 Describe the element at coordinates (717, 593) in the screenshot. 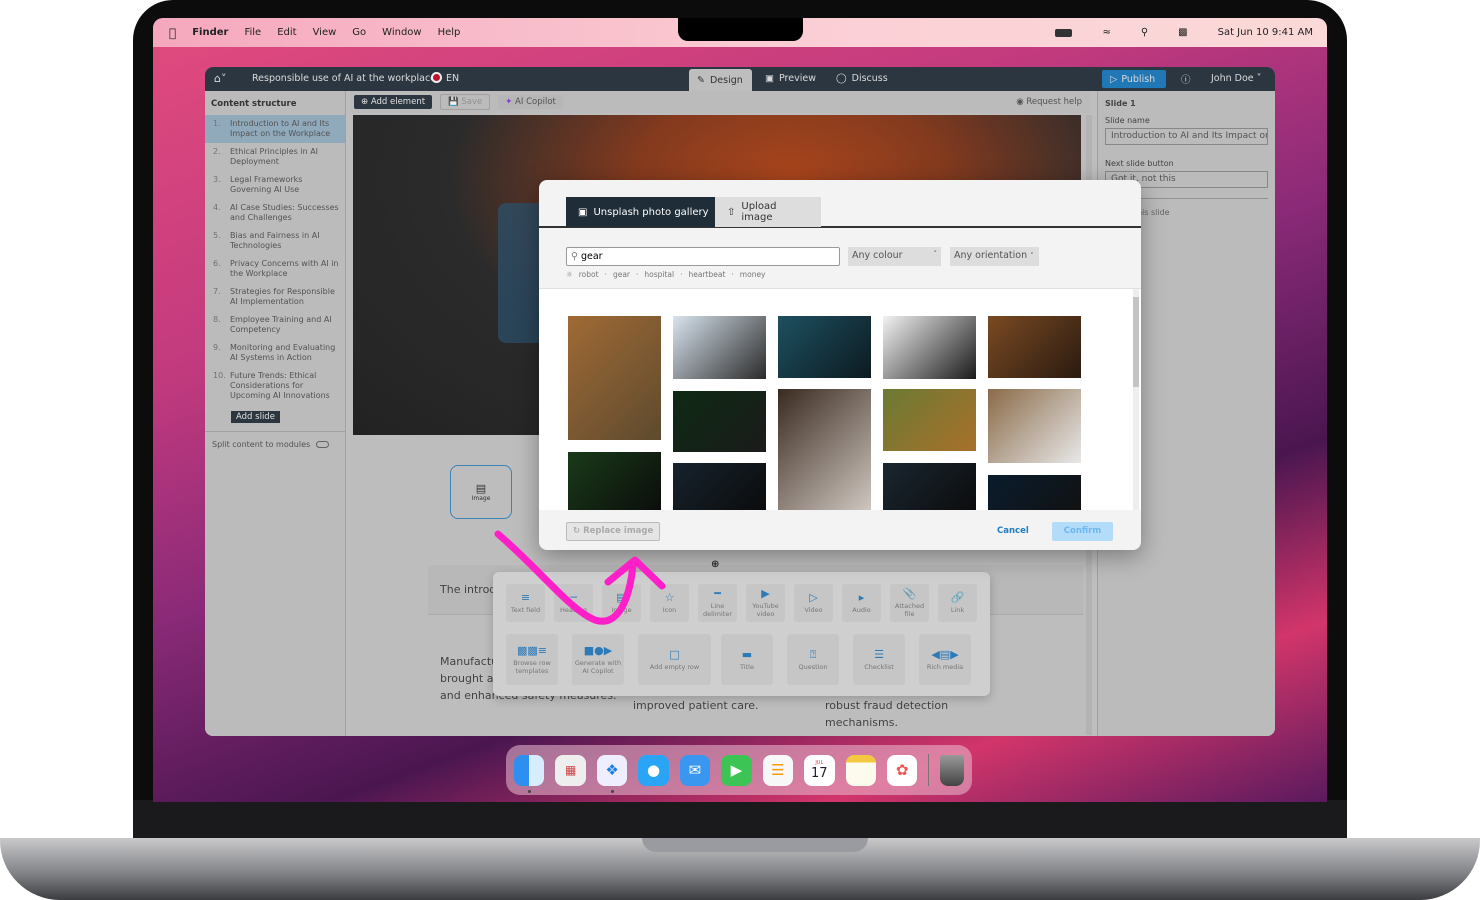

I see `element-icon: ━` at that location.